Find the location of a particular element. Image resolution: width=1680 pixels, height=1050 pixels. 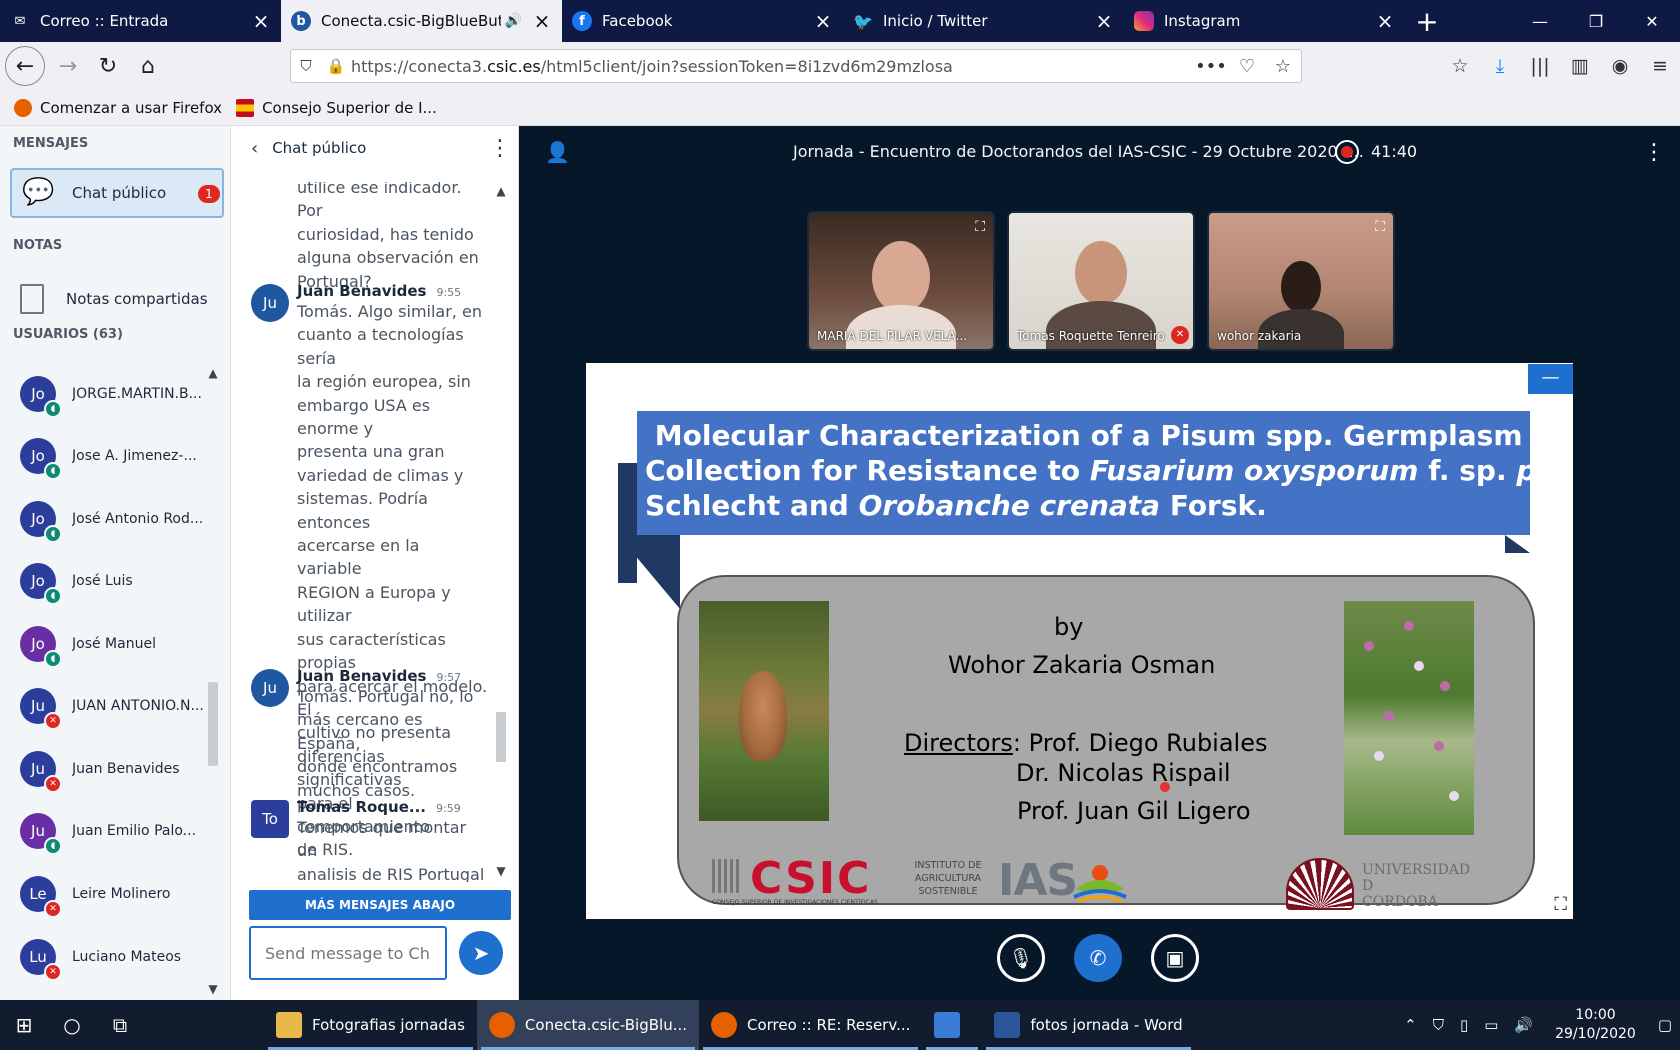

user-item: Lu ✕ Luciano Mateos is located at coordinates (115, 957).